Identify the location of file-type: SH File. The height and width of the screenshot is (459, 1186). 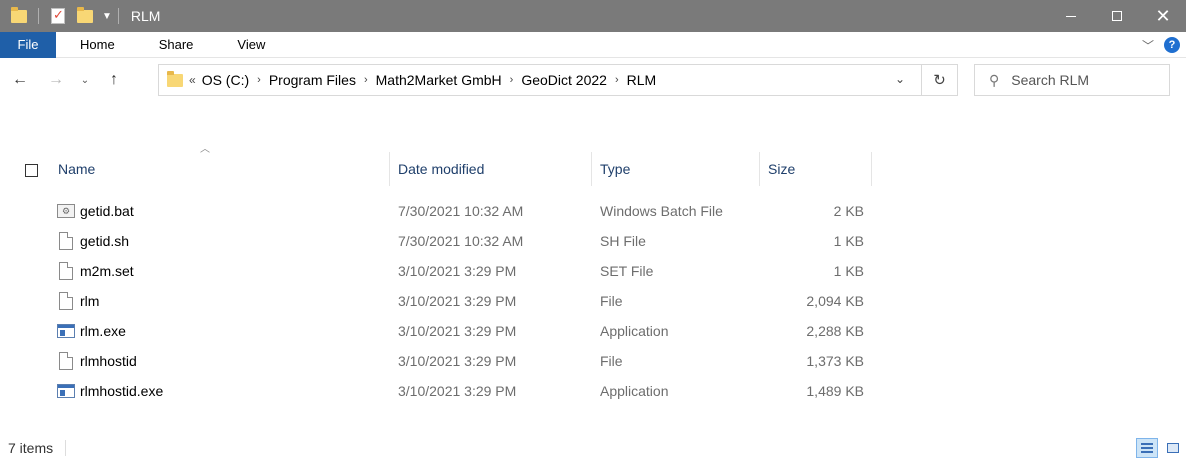
(623, 241).